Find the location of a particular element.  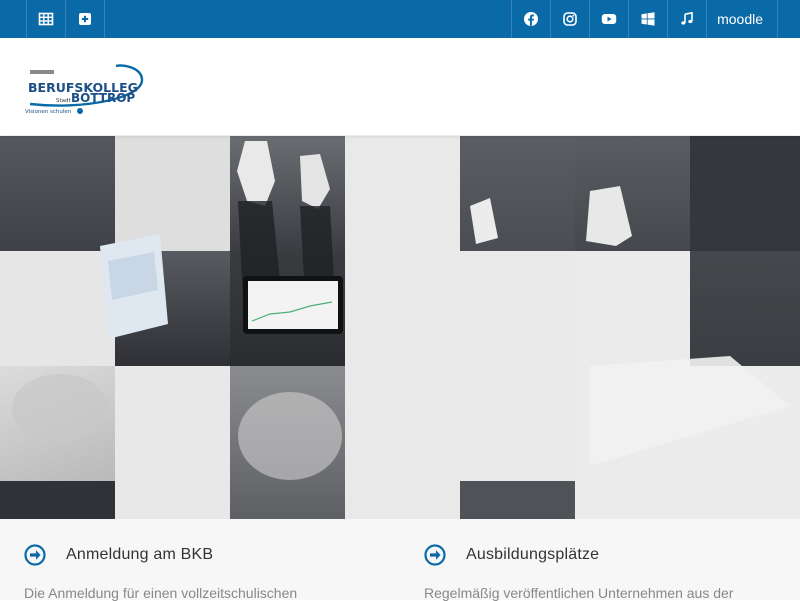

card-title: Anmeldung am BKB is located at coordinates (140, 554).